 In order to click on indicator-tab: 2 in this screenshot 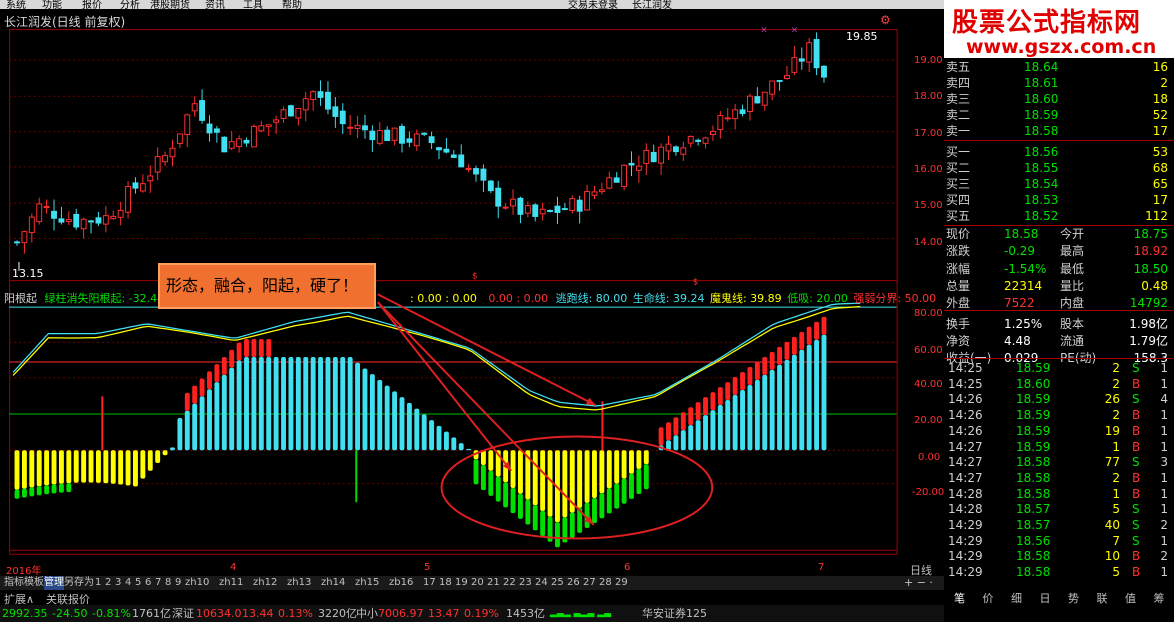, I will do `click(108, 583)`.